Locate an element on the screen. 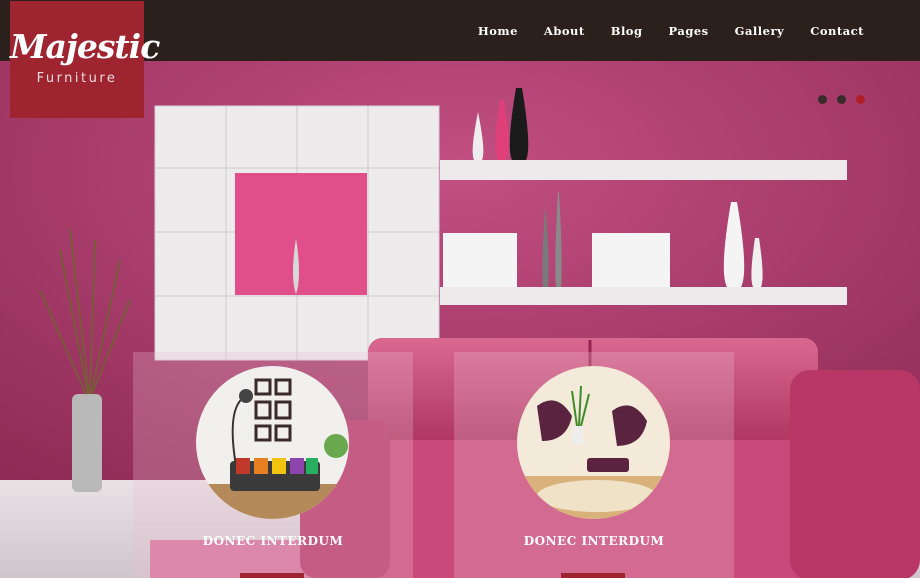  chairs-image is located at coordinates (593, 442).